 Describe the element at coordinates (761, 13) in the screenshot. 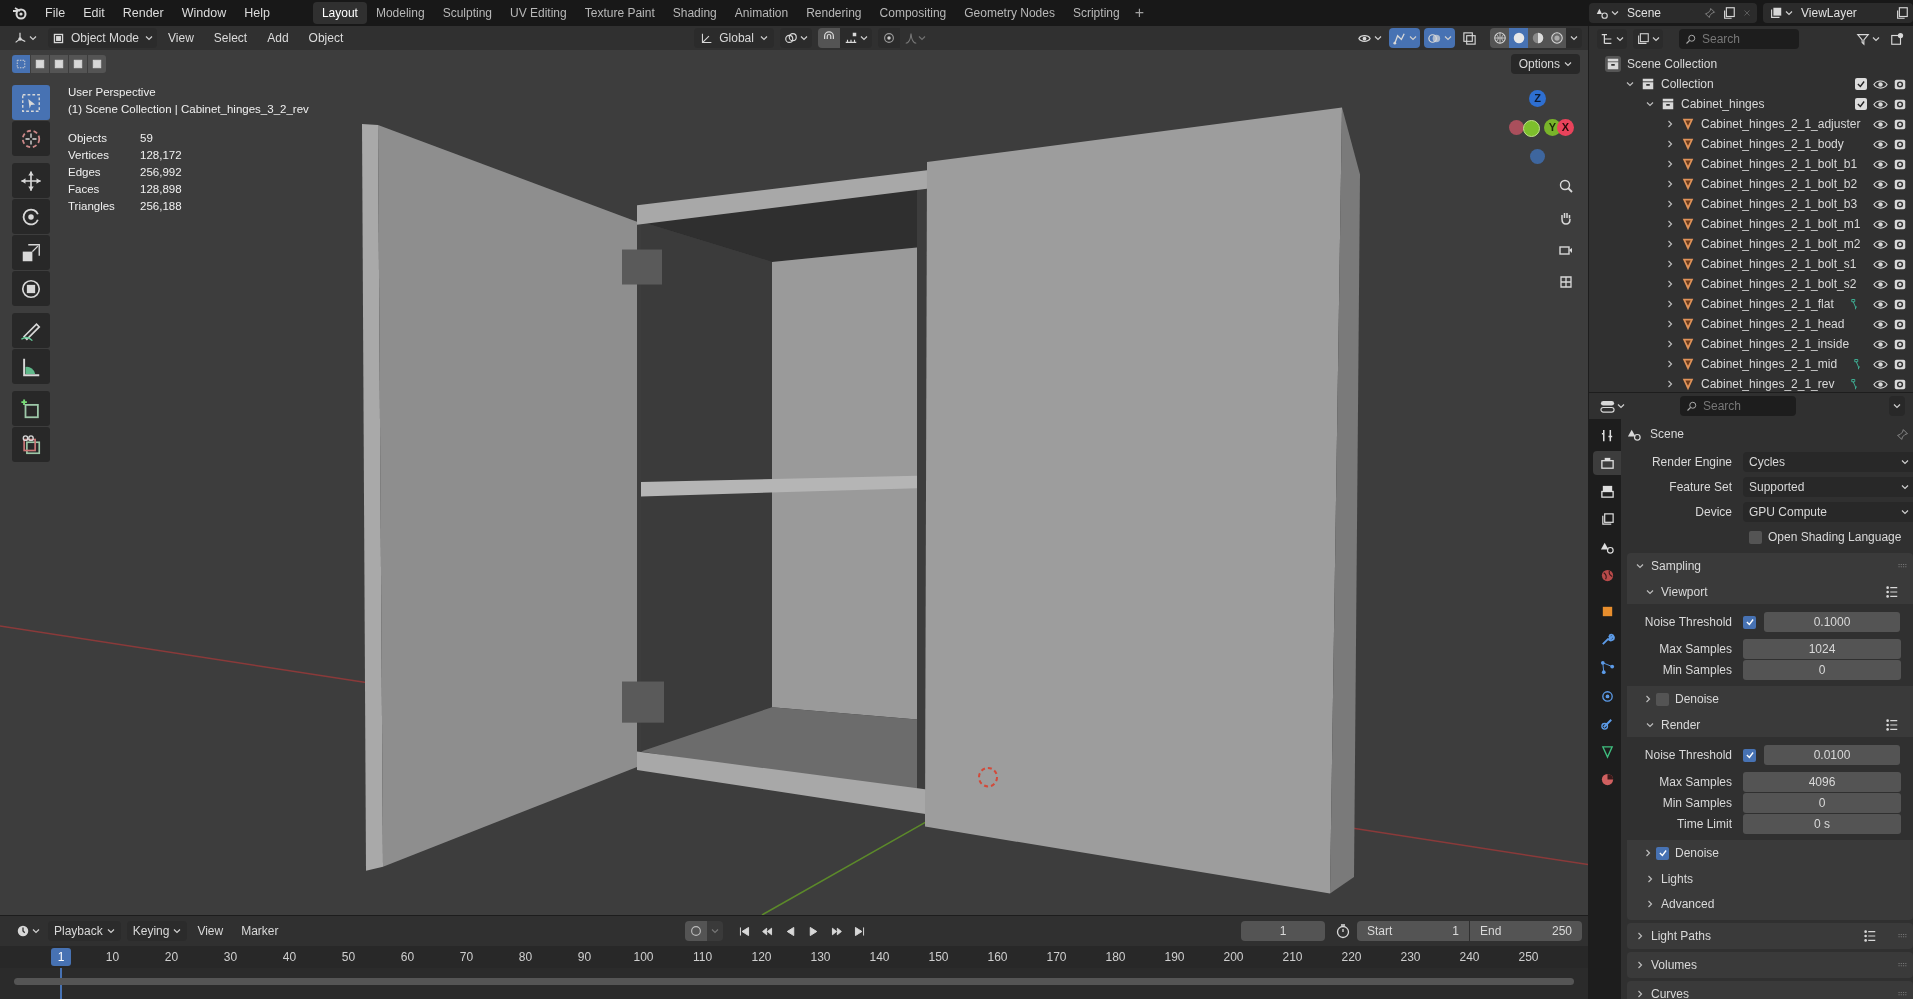

I see `workspace-tab: Animation` at that location.